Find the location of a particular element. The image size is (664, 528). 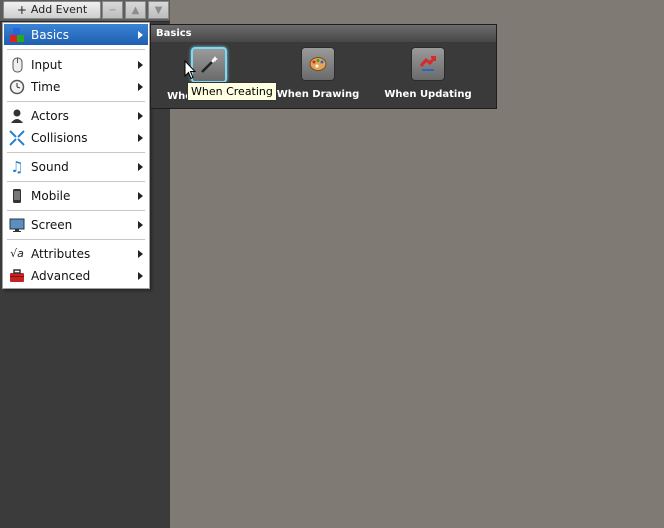

phone-icon is located at coordinates (17, 196).